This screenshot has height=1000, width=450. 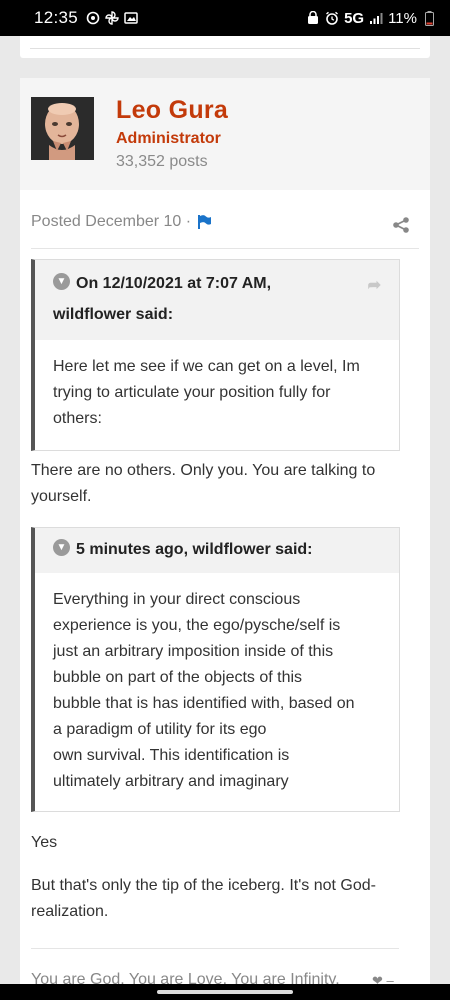 I want to click on quote-line: own survival. This identification is, so click(x=171, y=755).